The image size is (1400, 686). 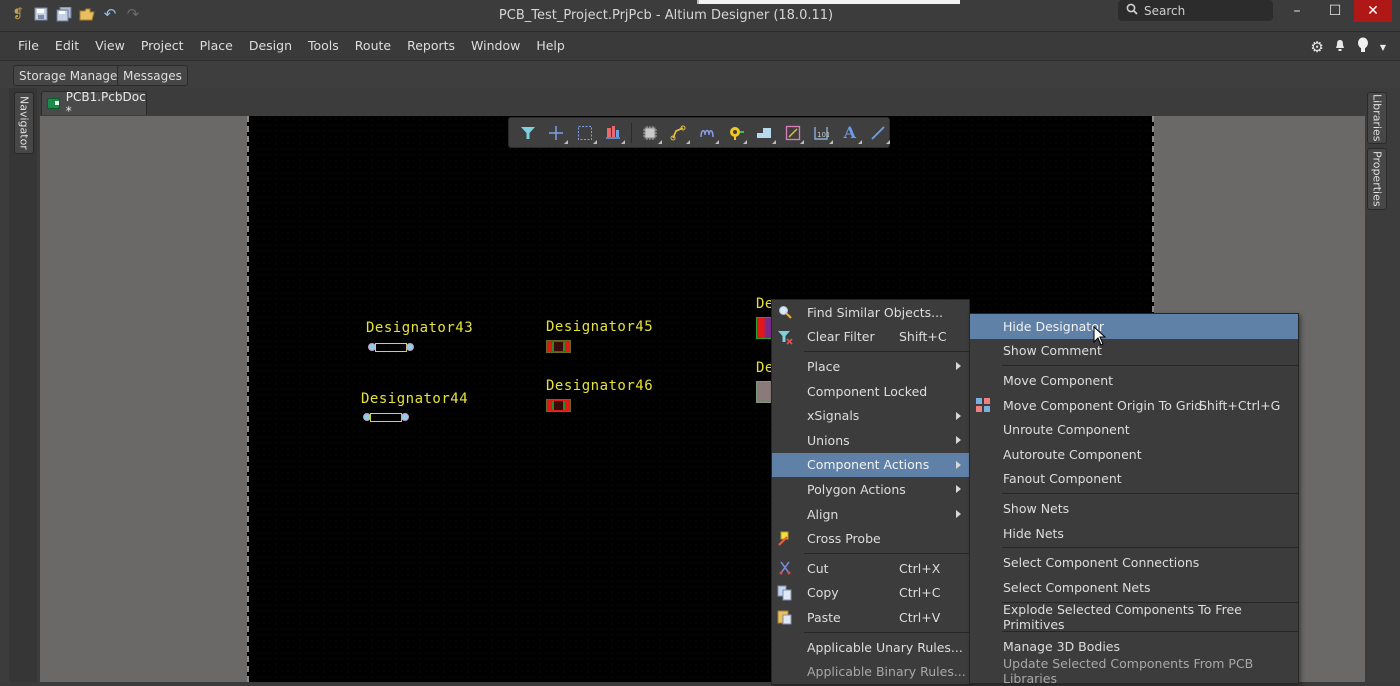 What do you see at coordinates (1134, 351) in the screenshot?
I see `menu-item-show-comment: Show Comment` at bounding box center [1134, 351].